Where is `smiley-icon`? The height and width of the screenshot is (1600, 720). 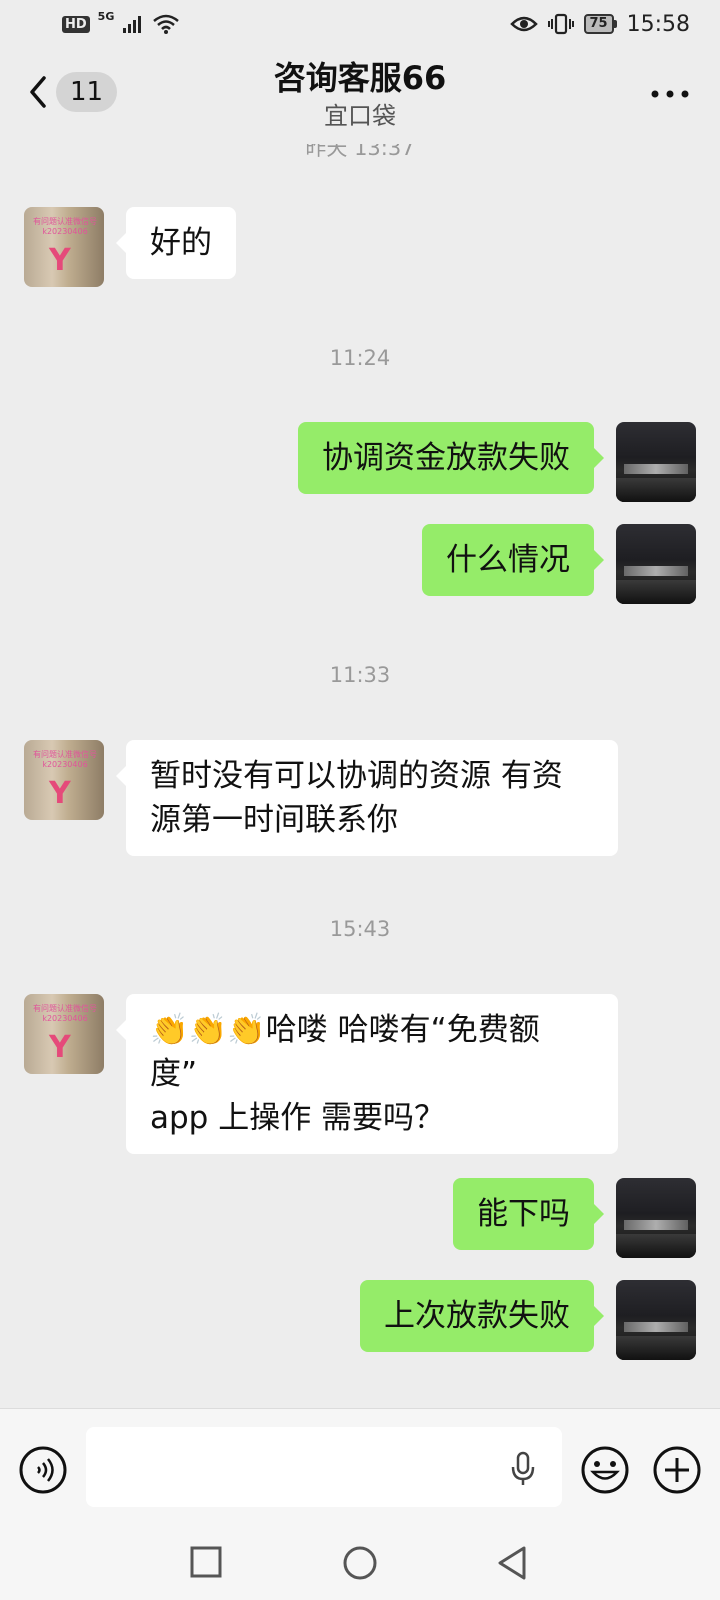
smiley-icon is located at coordinates (605, 1470).